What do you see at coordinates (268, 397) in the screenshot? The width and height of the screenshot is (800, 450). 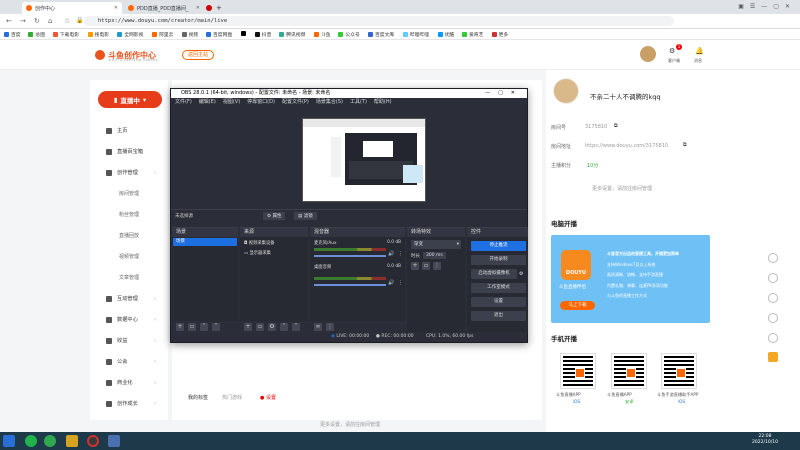 I see `settings-link: ● 设置` at bounding box center [268, 397].